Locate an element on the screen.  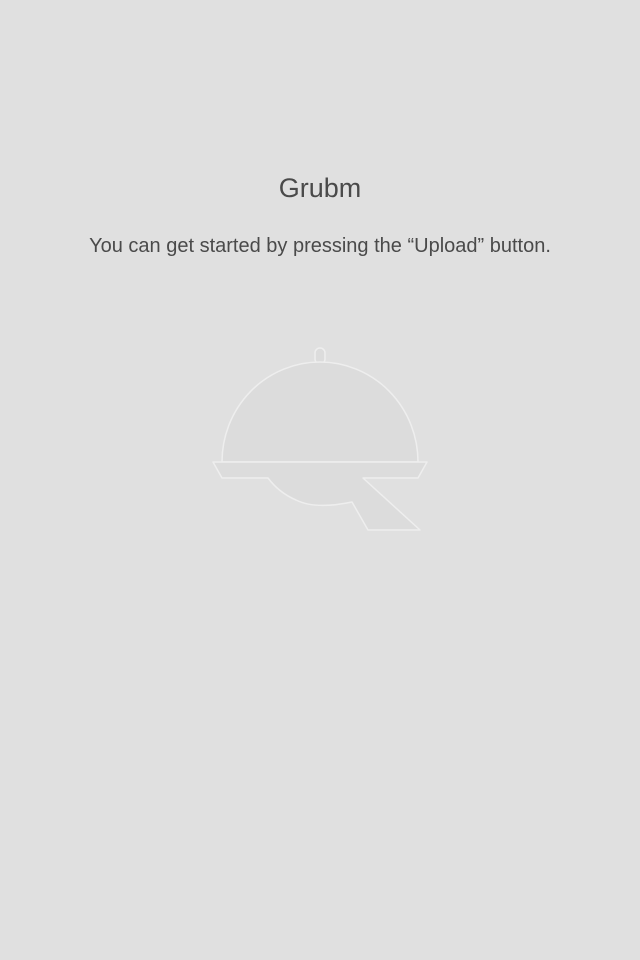
app-title: Grubm is located at coordinates (320, 188).